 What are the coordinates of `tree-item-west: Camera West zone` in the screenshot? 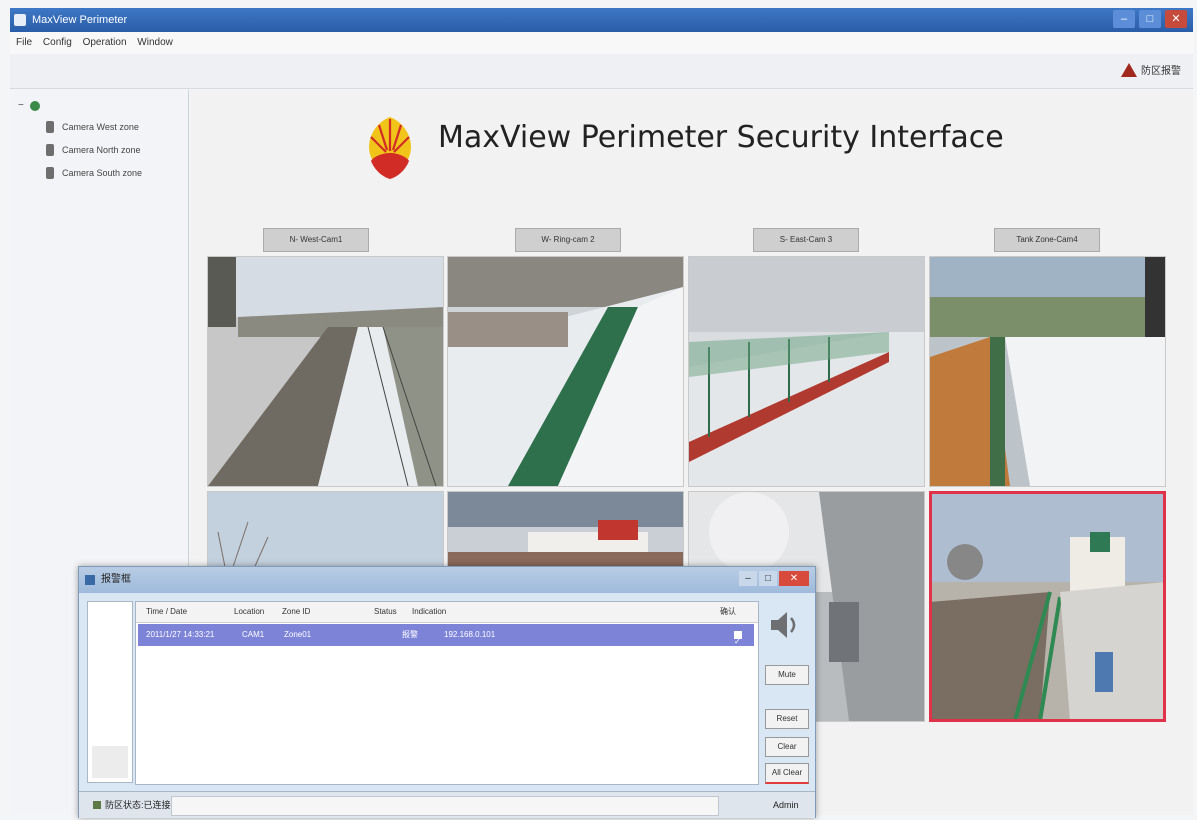 It's located at (94, 127).